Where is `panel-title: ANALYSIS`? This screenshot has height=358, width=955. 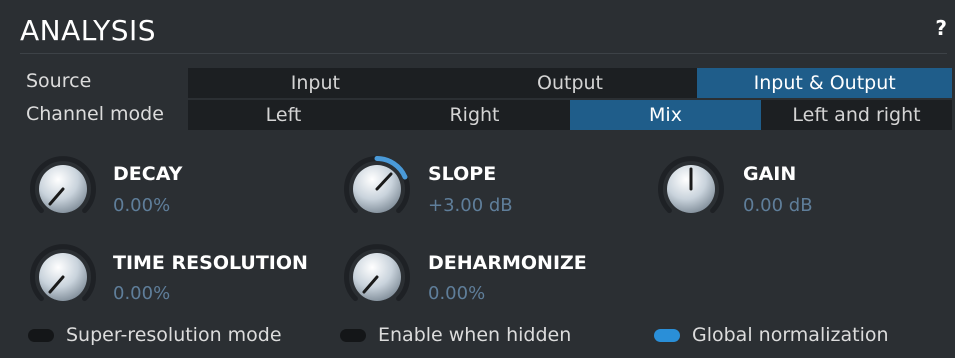 panel-title: ANALYSIS is located at coordinates (88, 30).